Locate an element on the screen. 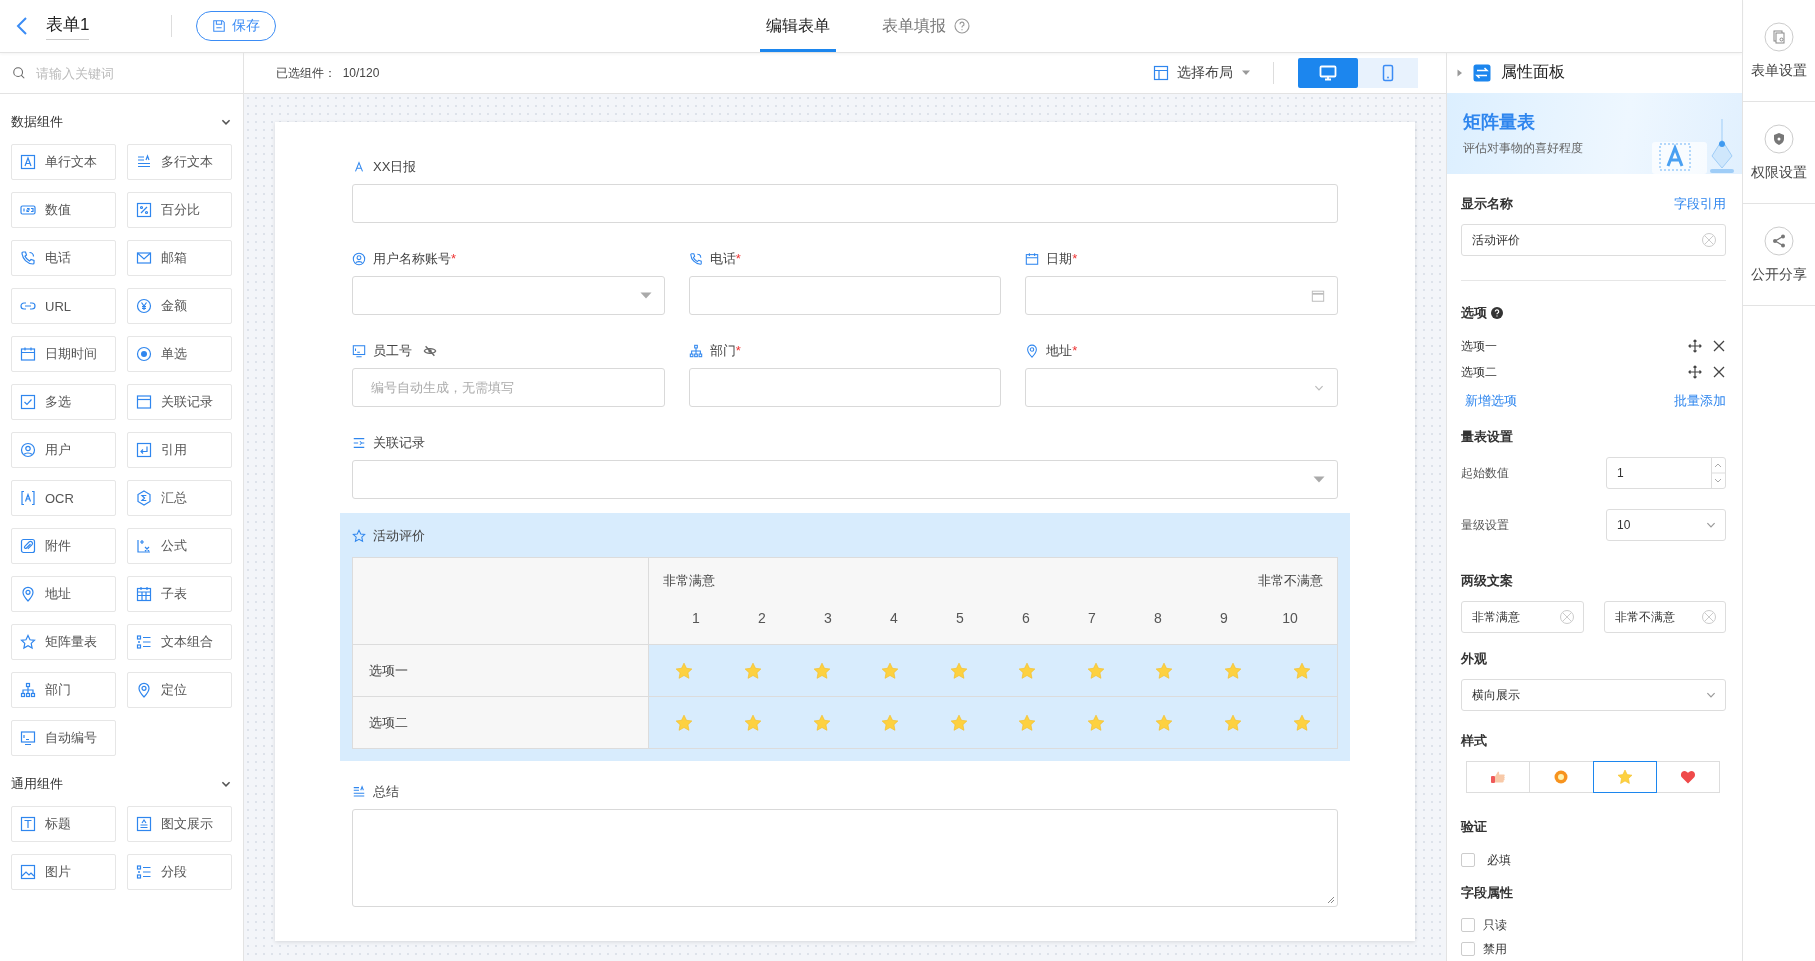 Image resolution: width=1815 pixels, height=961 pixels. component-item: 附件 is located at coordinates (63, 546).